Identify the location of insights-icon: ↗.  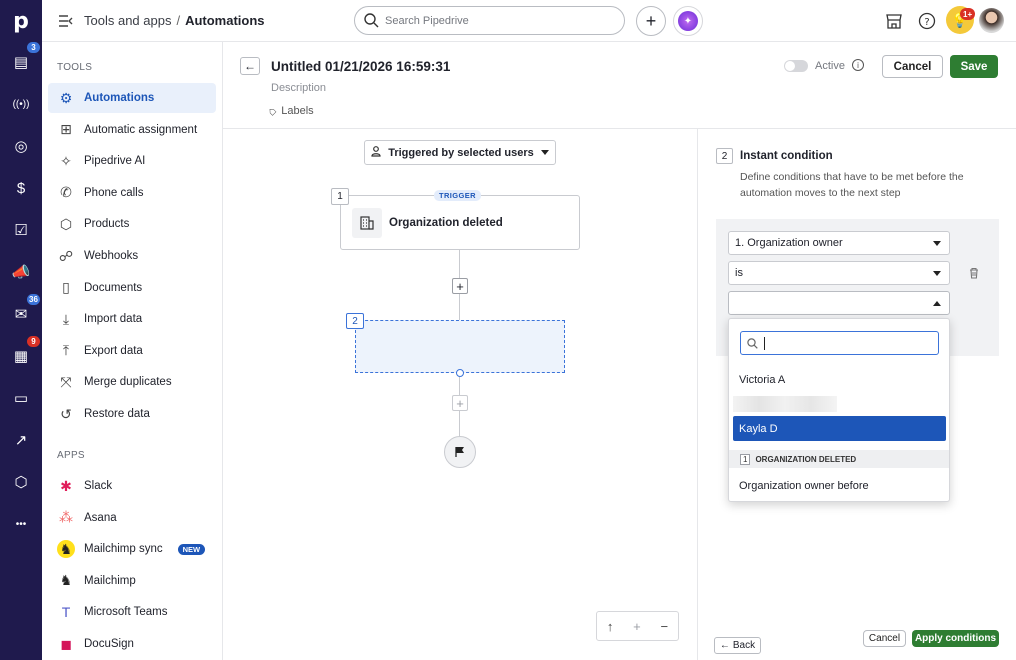
(21, 440).